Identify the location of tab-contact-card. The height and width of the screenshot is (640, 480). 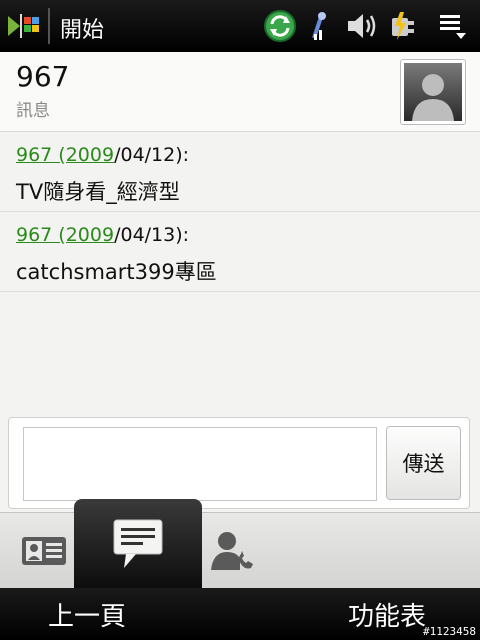
(44, 551).